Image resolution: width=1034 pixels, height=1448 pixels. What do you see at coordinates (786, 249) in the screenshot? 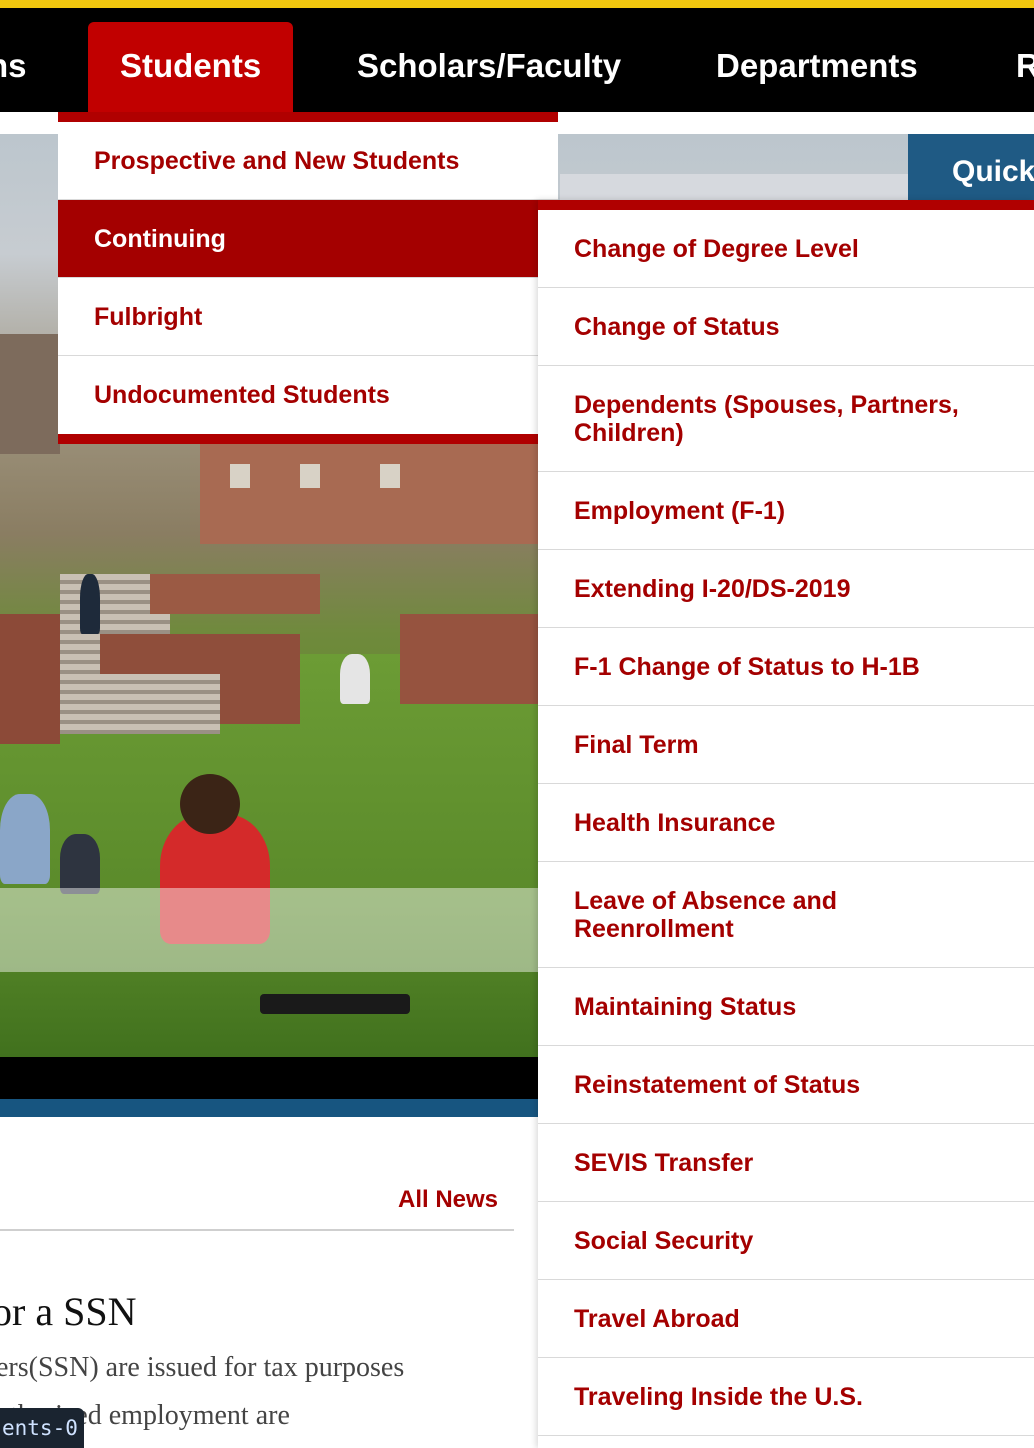
I see `submenu-item-change-of-degree-level: Change of Degree Level` at bounding box center [786, 249].